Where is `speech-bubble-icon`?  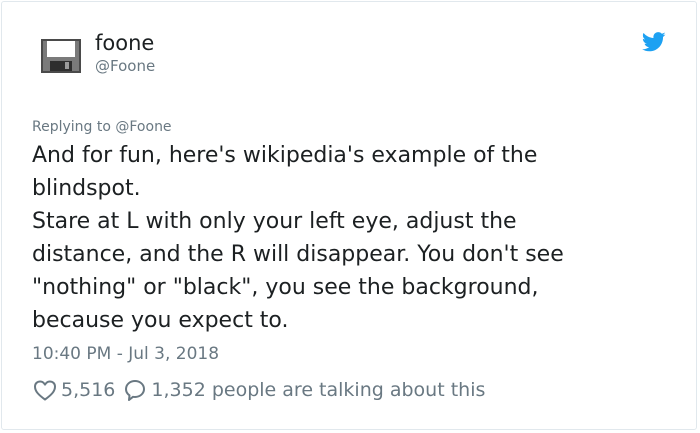 speech-bubble-icon is located at coordinates (135, 390).